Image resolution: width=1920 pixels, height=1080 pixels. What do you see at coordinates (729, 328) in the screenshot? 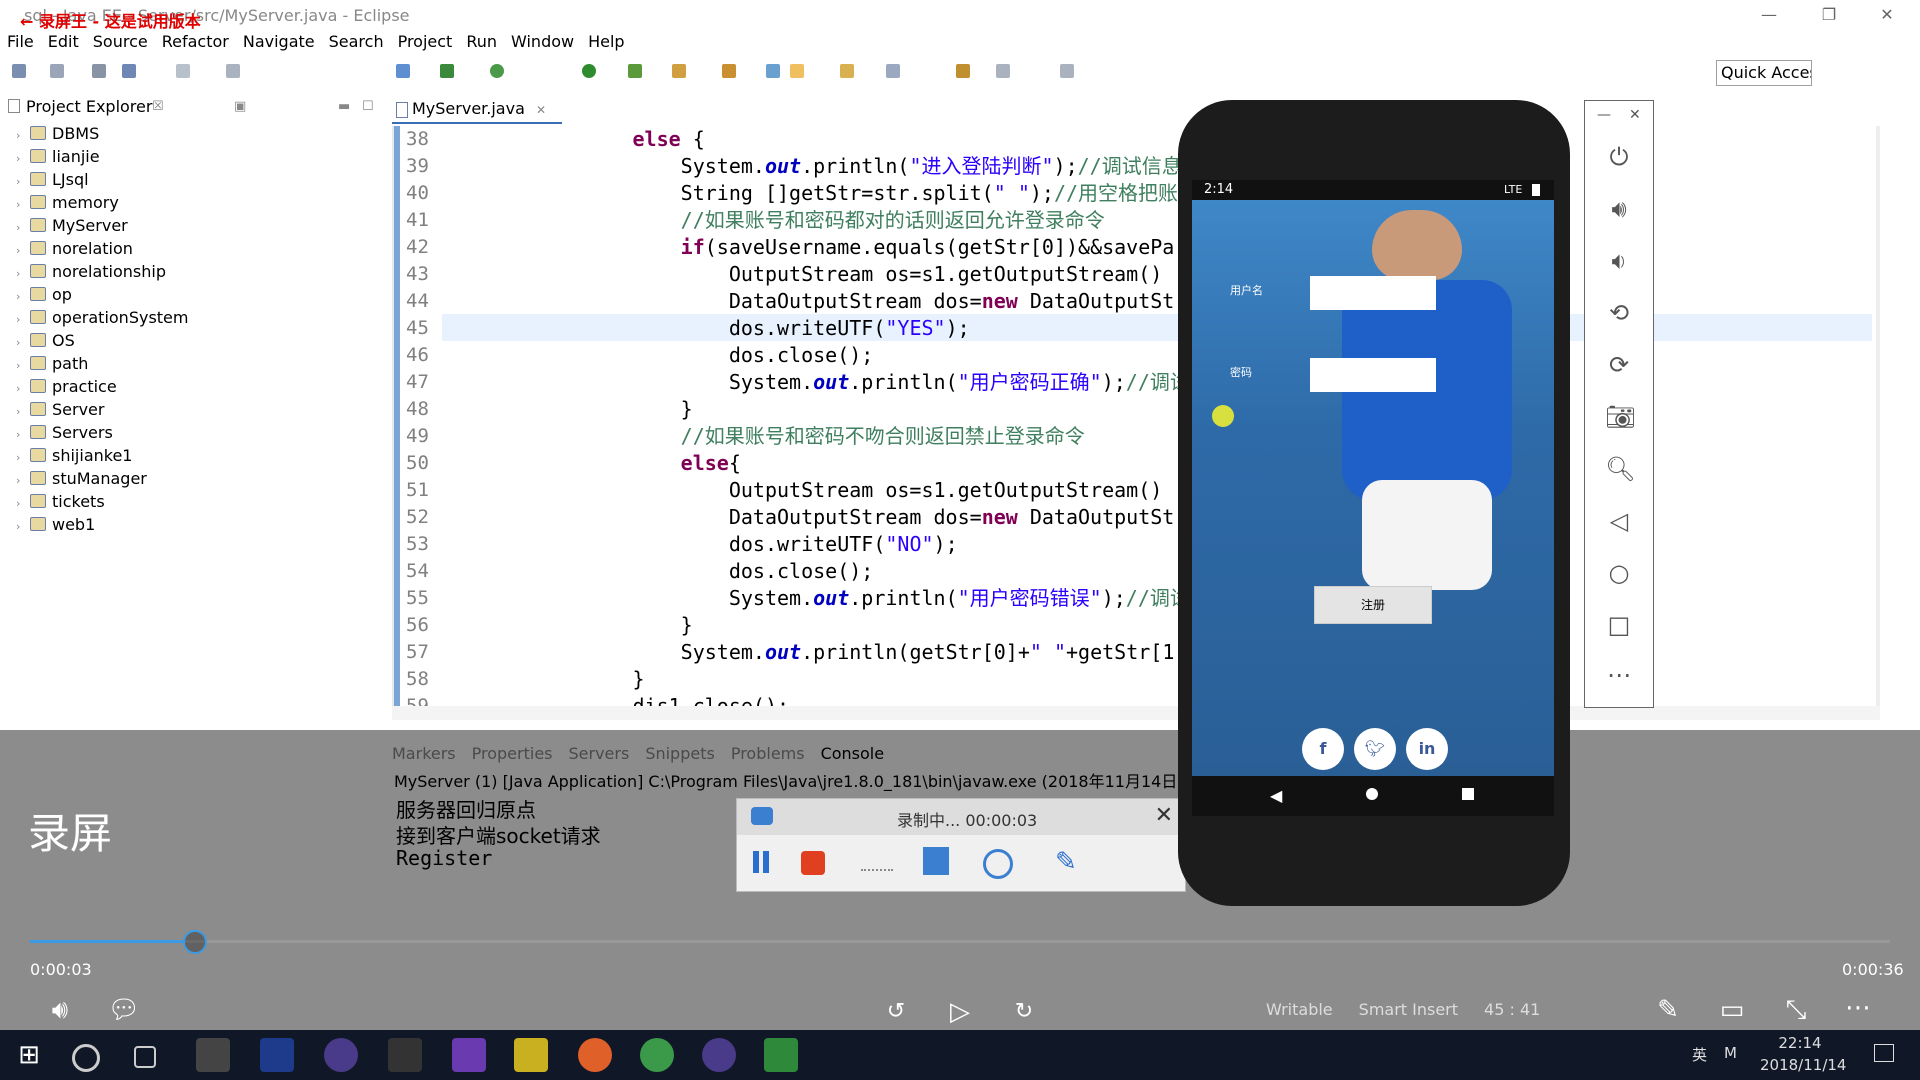
I see `code-line: dos.writeUTF("YES");` at bounding box center [729, 328].